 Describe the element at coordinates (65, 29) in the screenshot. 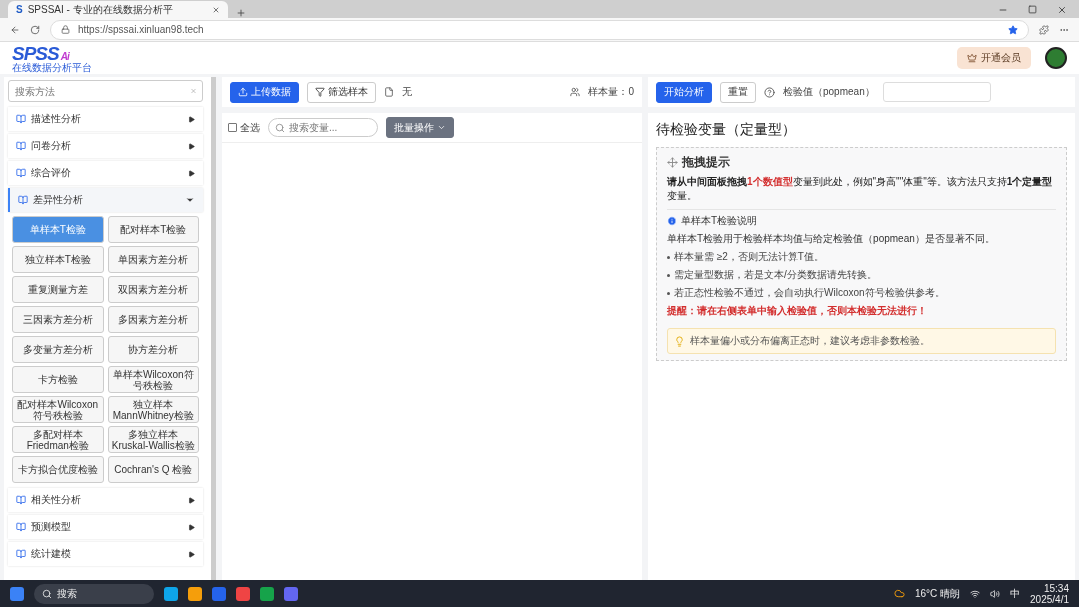

I see `lock-icon` at that location.